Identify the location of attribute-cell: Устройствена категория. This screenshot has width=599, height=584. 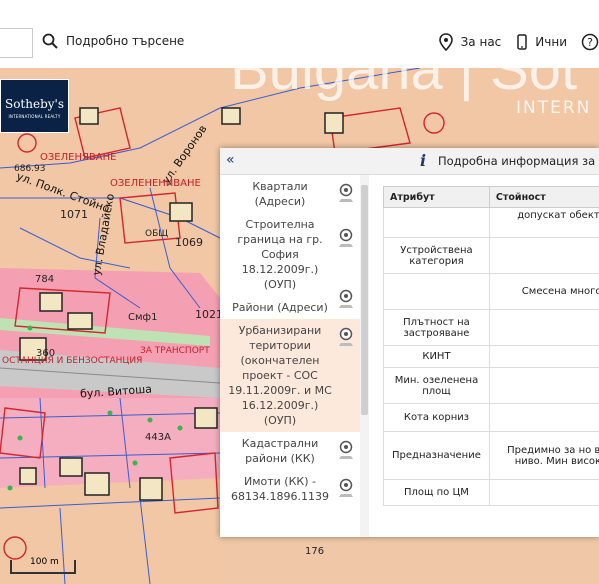
(436, 255).